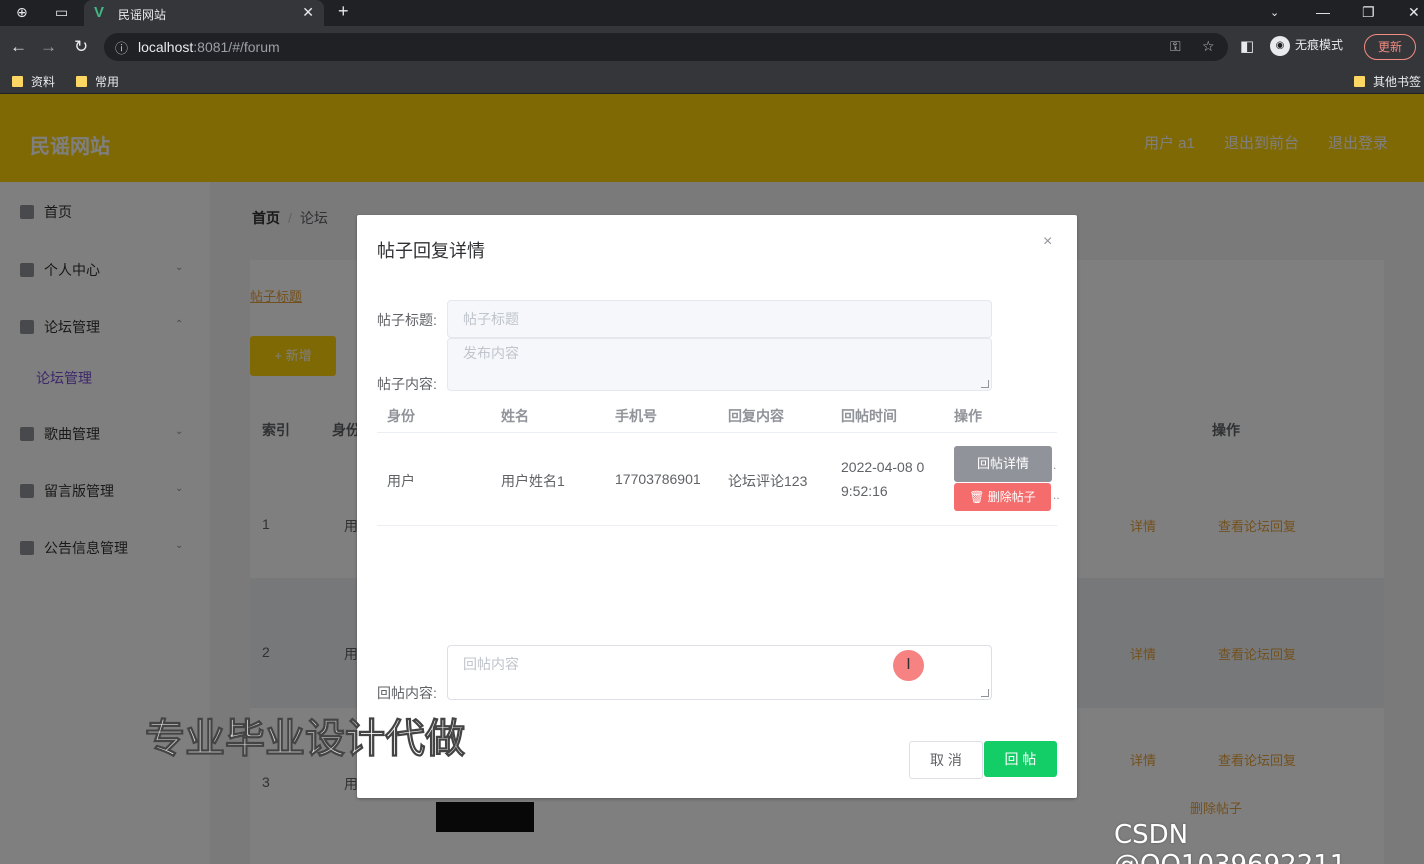 This screenshot has height=864, width=1424. What do you see at coordinates (968, 416) in the screenshot?
I see `column-header-actions: 操作` at bounding box center [968, 416].